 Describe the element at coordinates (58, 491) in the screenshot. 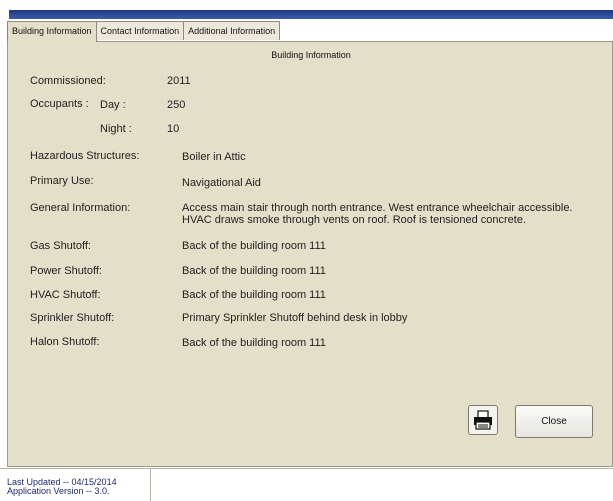

I see `app-version-text: Application Version -- 3.0.` at that location.